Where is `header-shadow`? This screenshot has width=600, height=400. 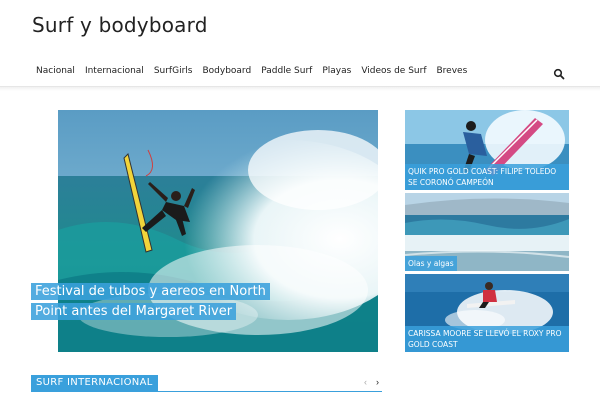
header-shadow is located at coordinates (300, 89).